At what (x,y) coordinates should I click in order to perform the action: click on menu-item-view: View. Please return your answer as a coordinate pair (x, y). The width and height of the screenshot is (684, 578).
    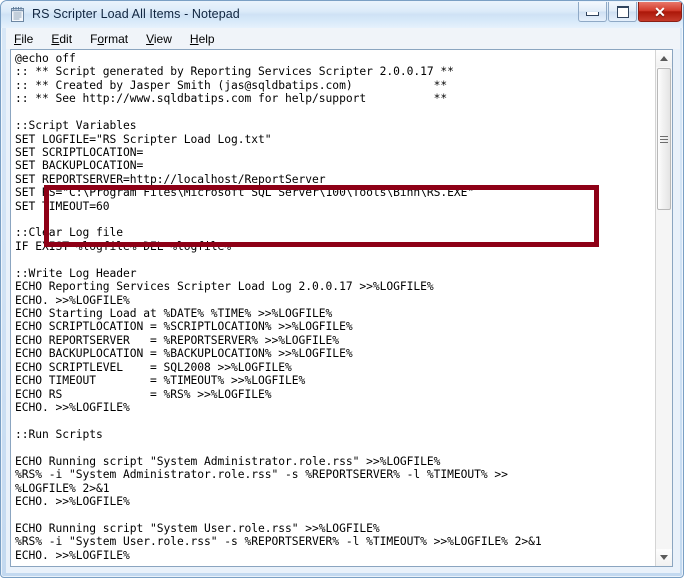
    Looking at the image, I should click on (159, 39).